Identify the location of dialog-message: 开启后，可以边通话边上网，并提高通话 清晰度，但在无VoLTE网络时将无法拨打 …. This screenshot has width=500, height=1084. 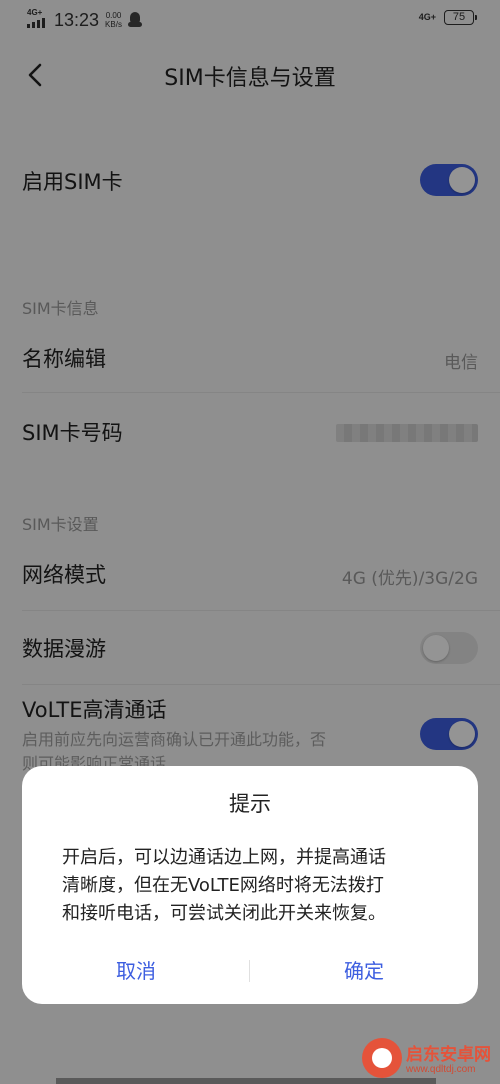
(250, 886).